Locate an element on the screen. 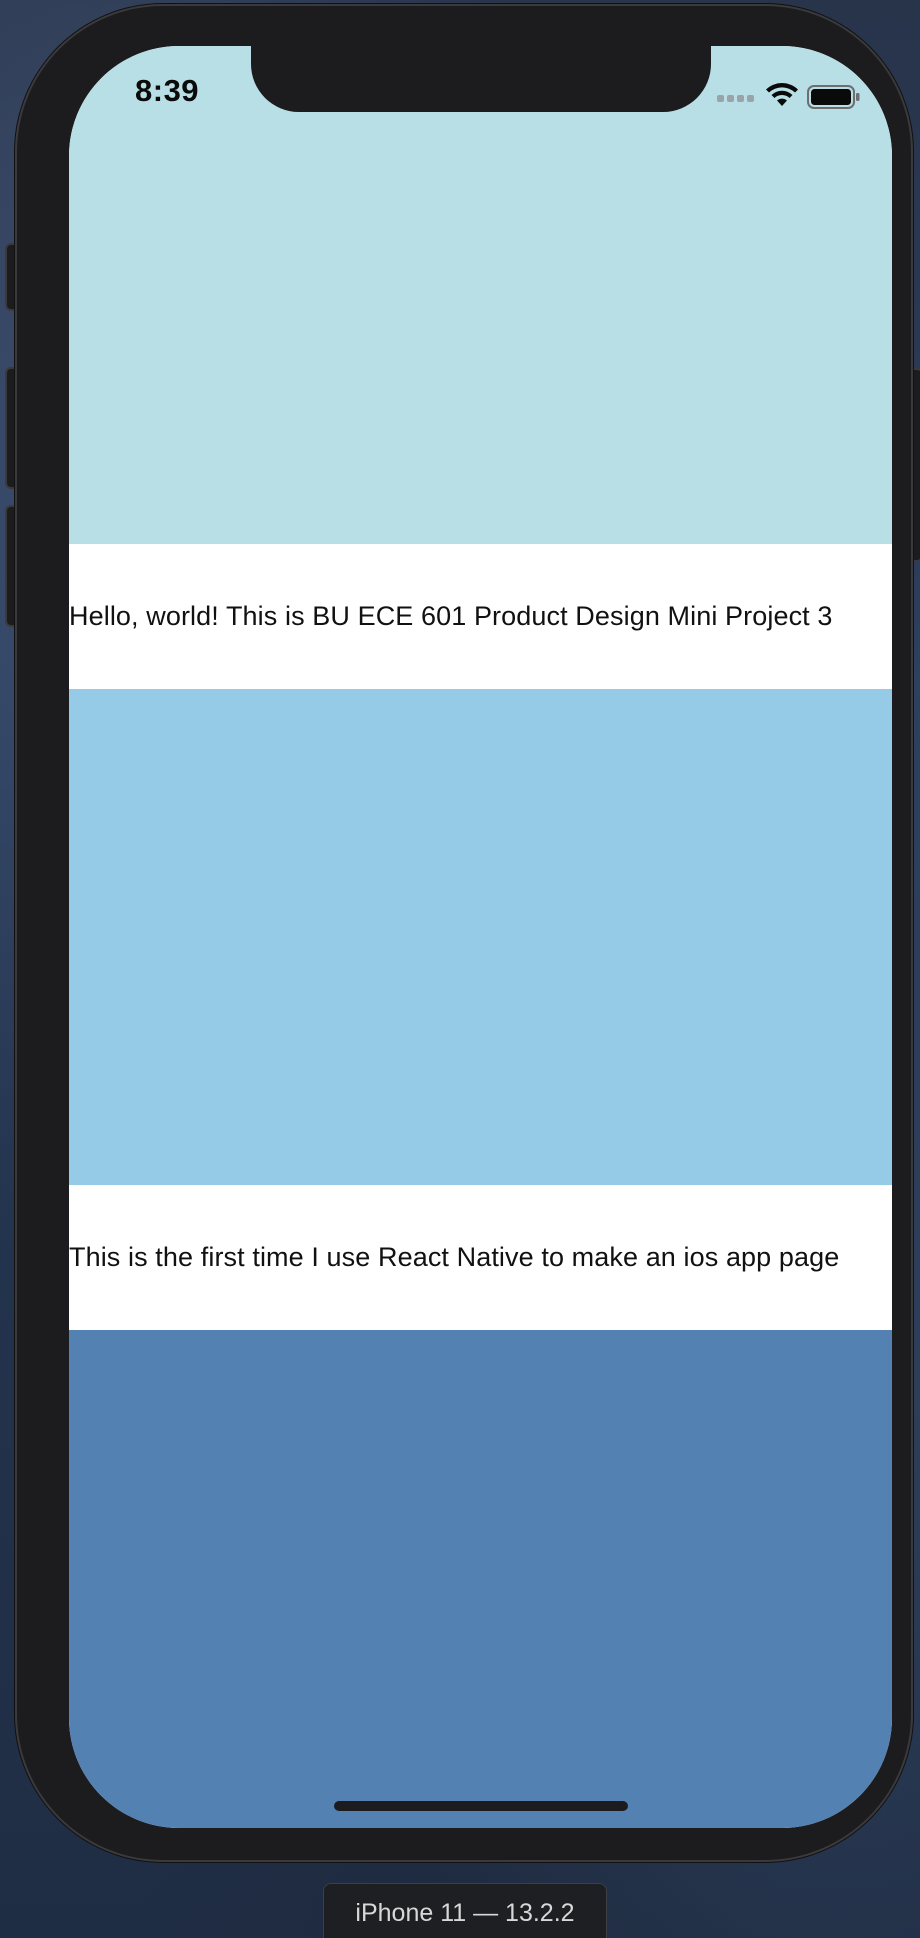 The width and height of the screenshot is (920, 1938). home-indicator is located at coordinates (481, 1806).